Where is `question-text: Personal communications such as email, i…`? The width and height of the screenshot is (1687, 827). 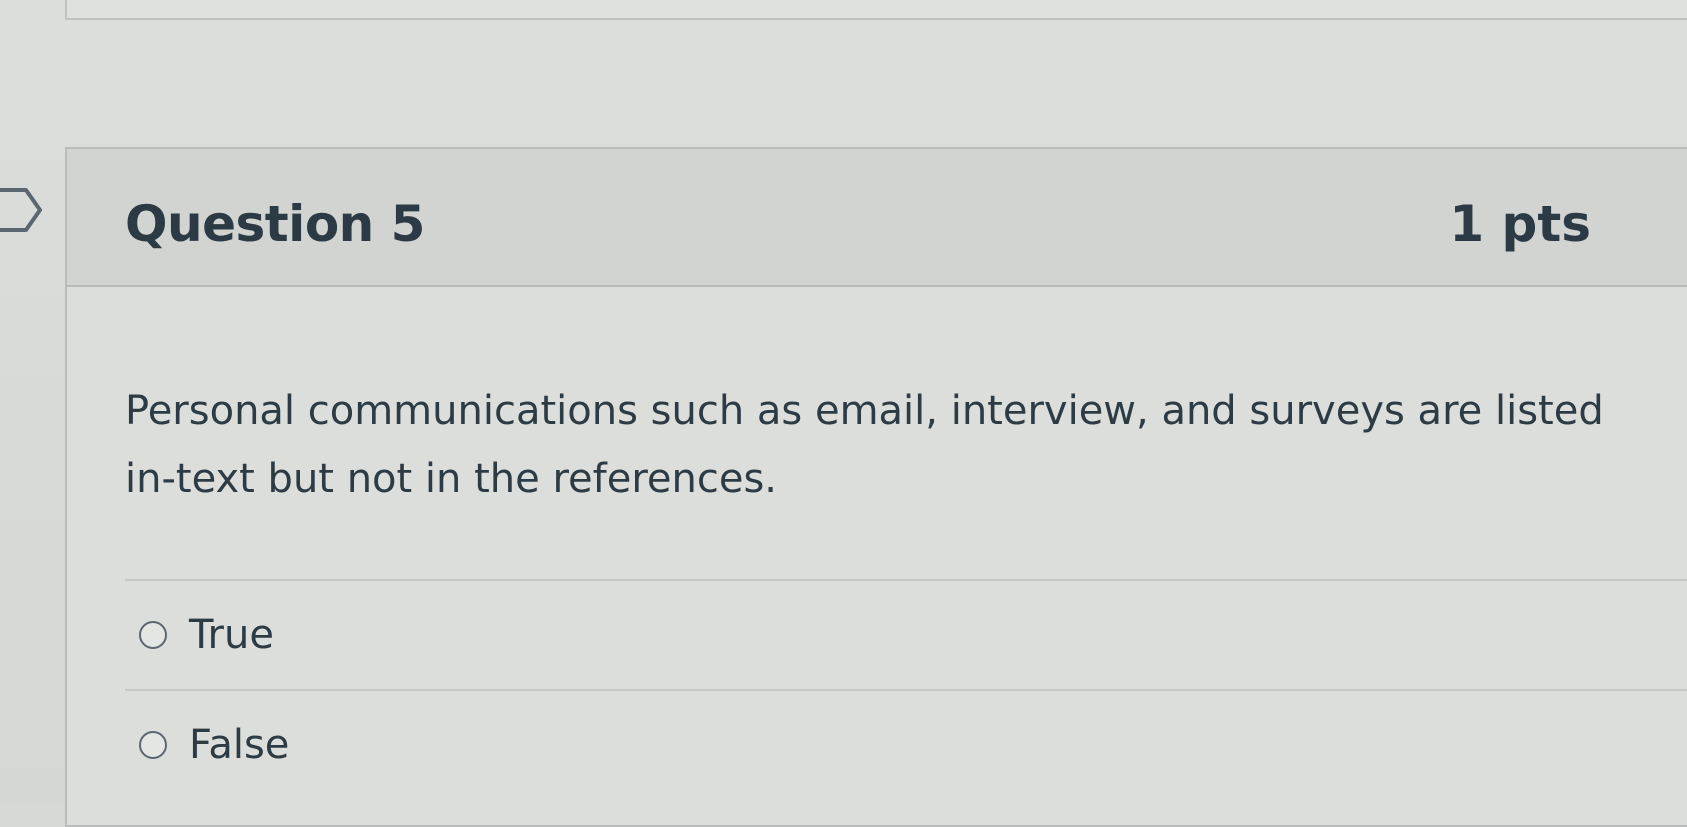
question-text: Personal communications such as email, i… is located at coordinates (864, 445).